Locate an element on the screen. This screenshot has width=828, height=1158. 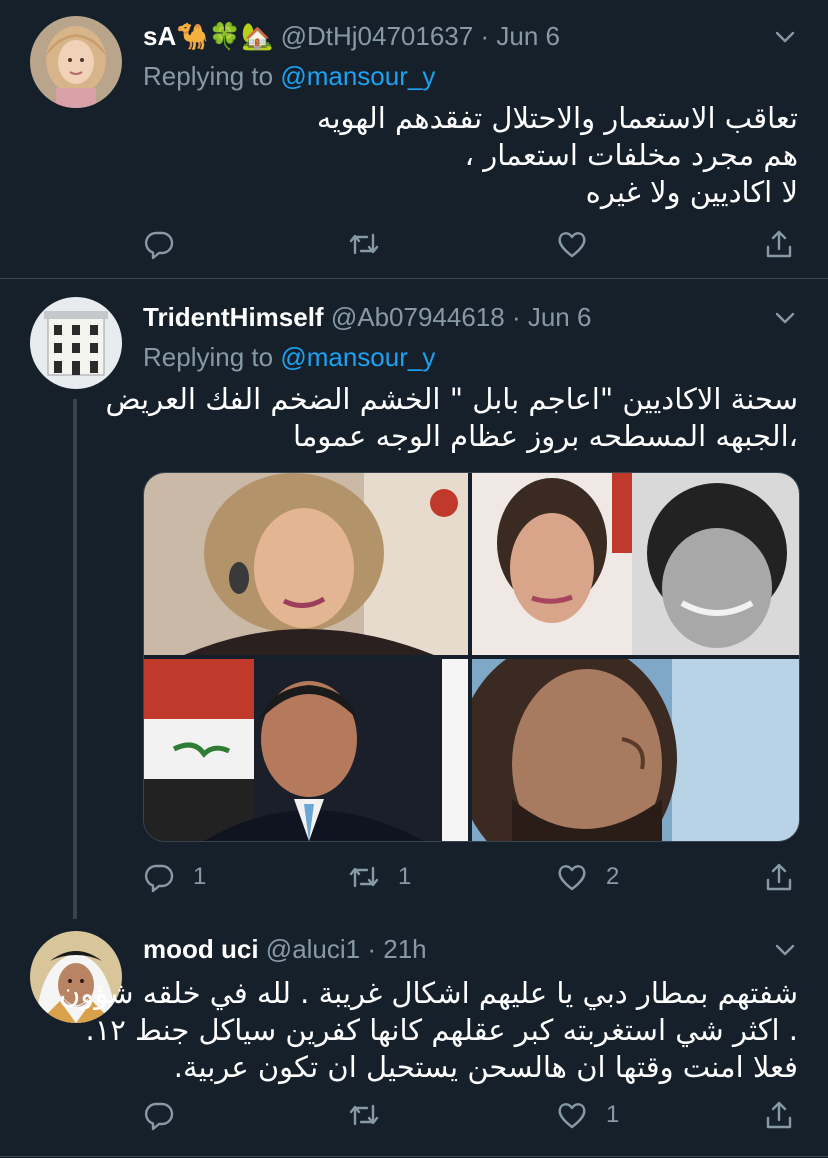
photo-man-with-flag is located at coordinates (306, 750).